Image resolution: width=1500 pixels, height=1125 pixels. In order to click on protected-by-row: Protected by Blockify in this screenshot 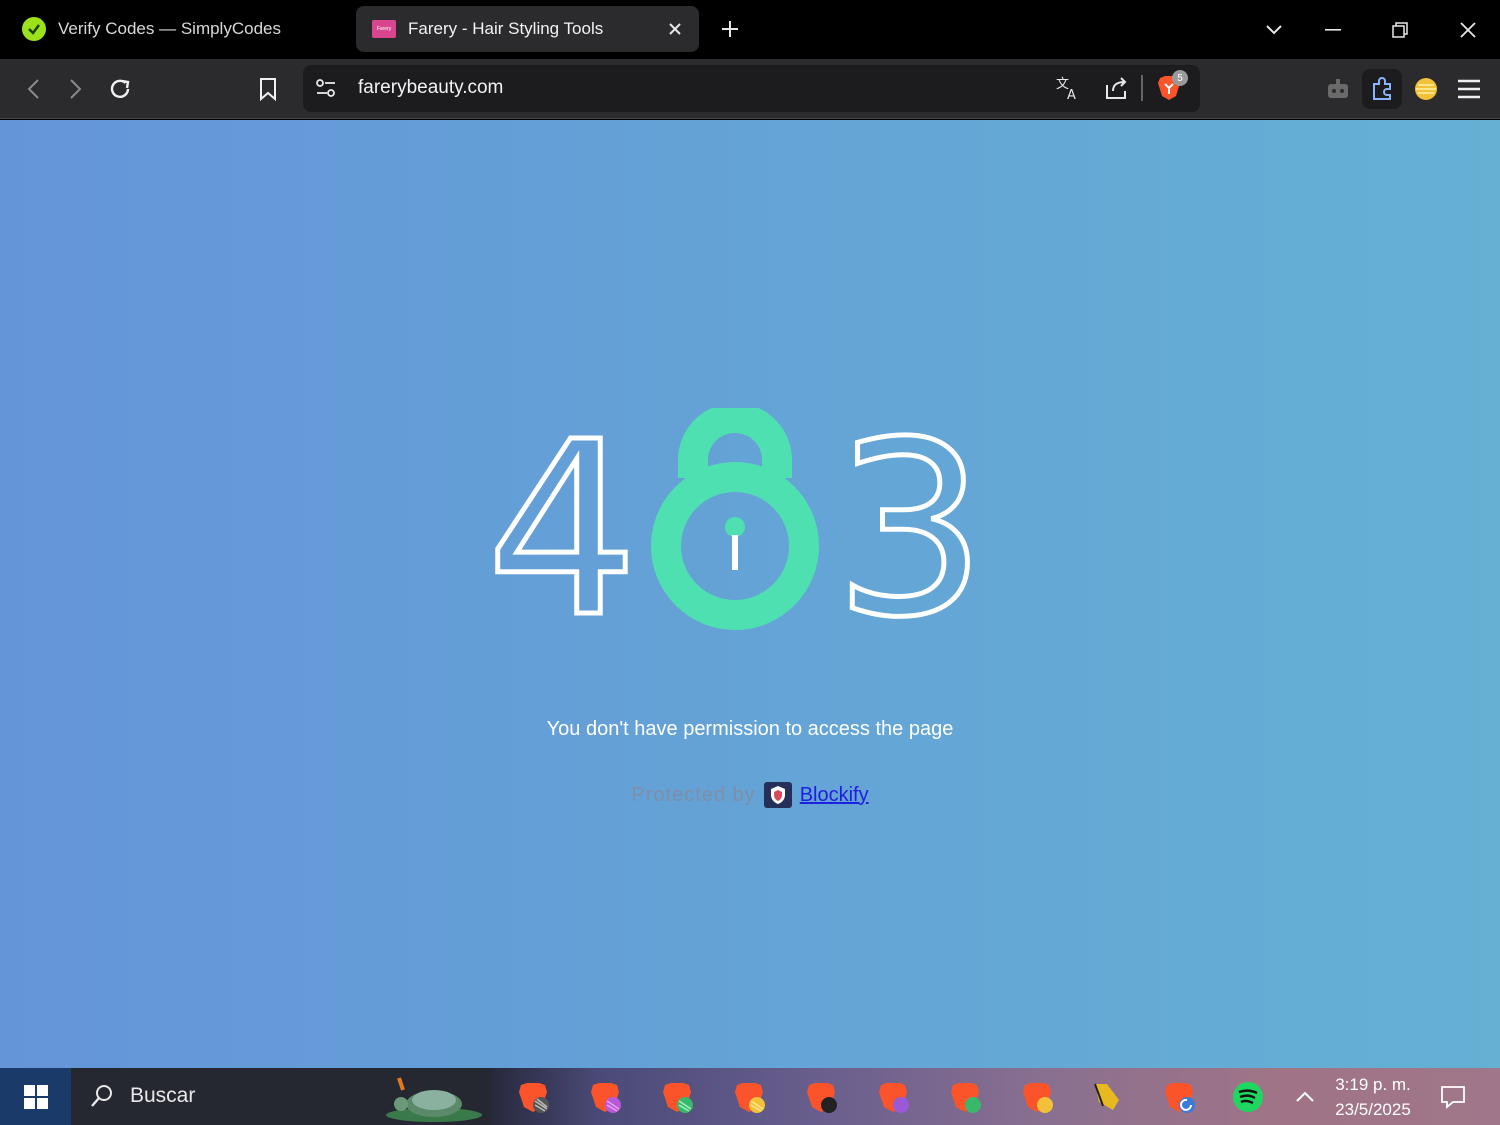, I will do `click(750, 795)`.